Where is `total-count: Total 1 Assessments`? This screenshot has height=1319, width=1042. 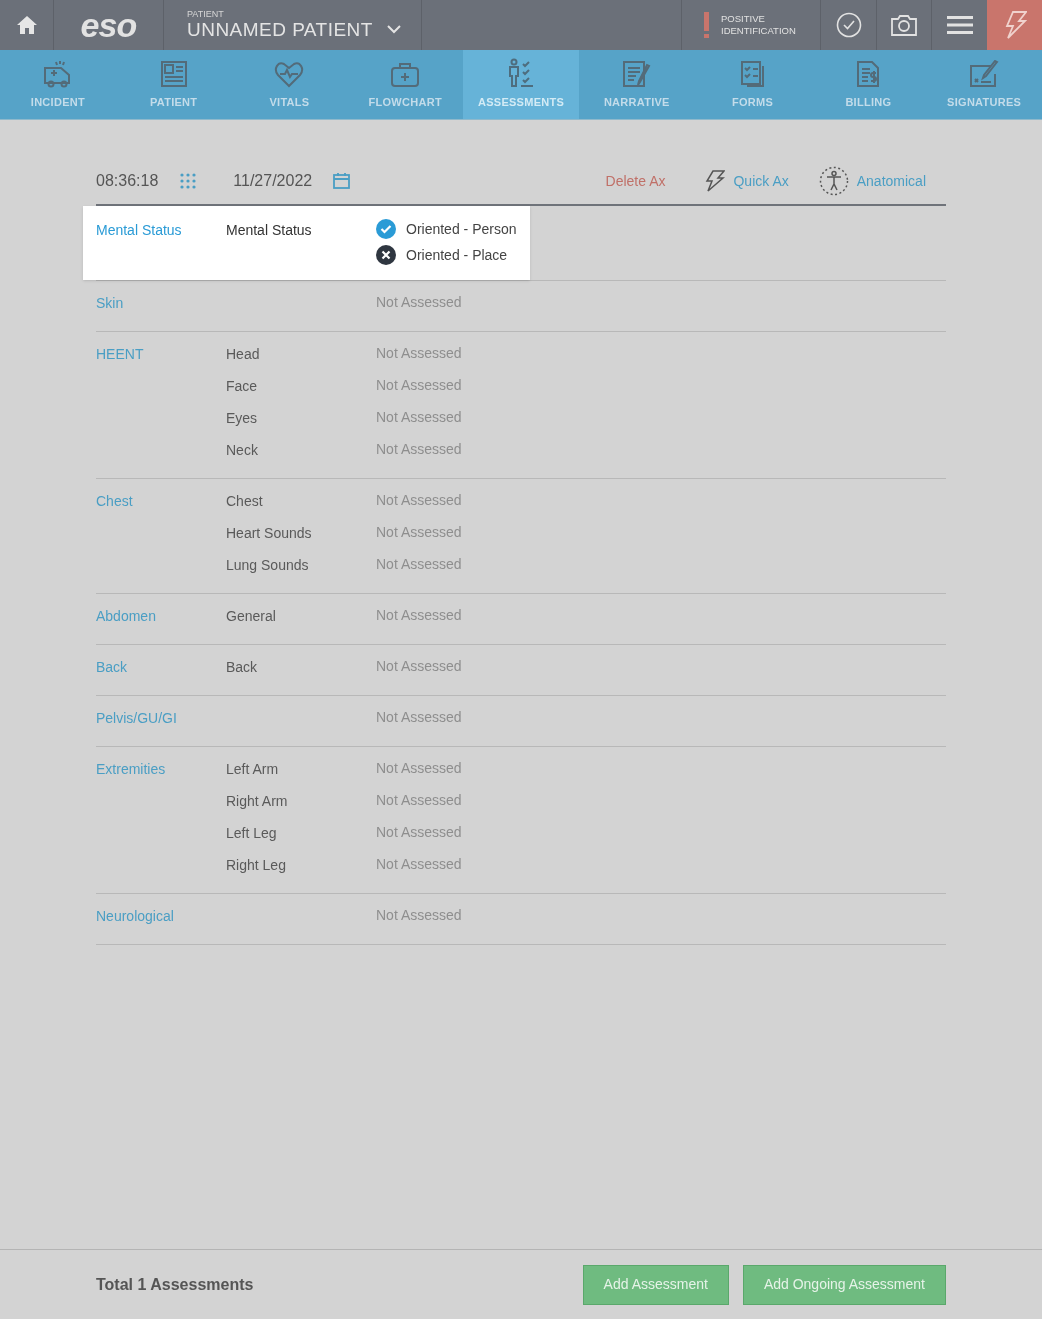 total-count: Total 1 Assessments is located at coordinates (175, 1284).